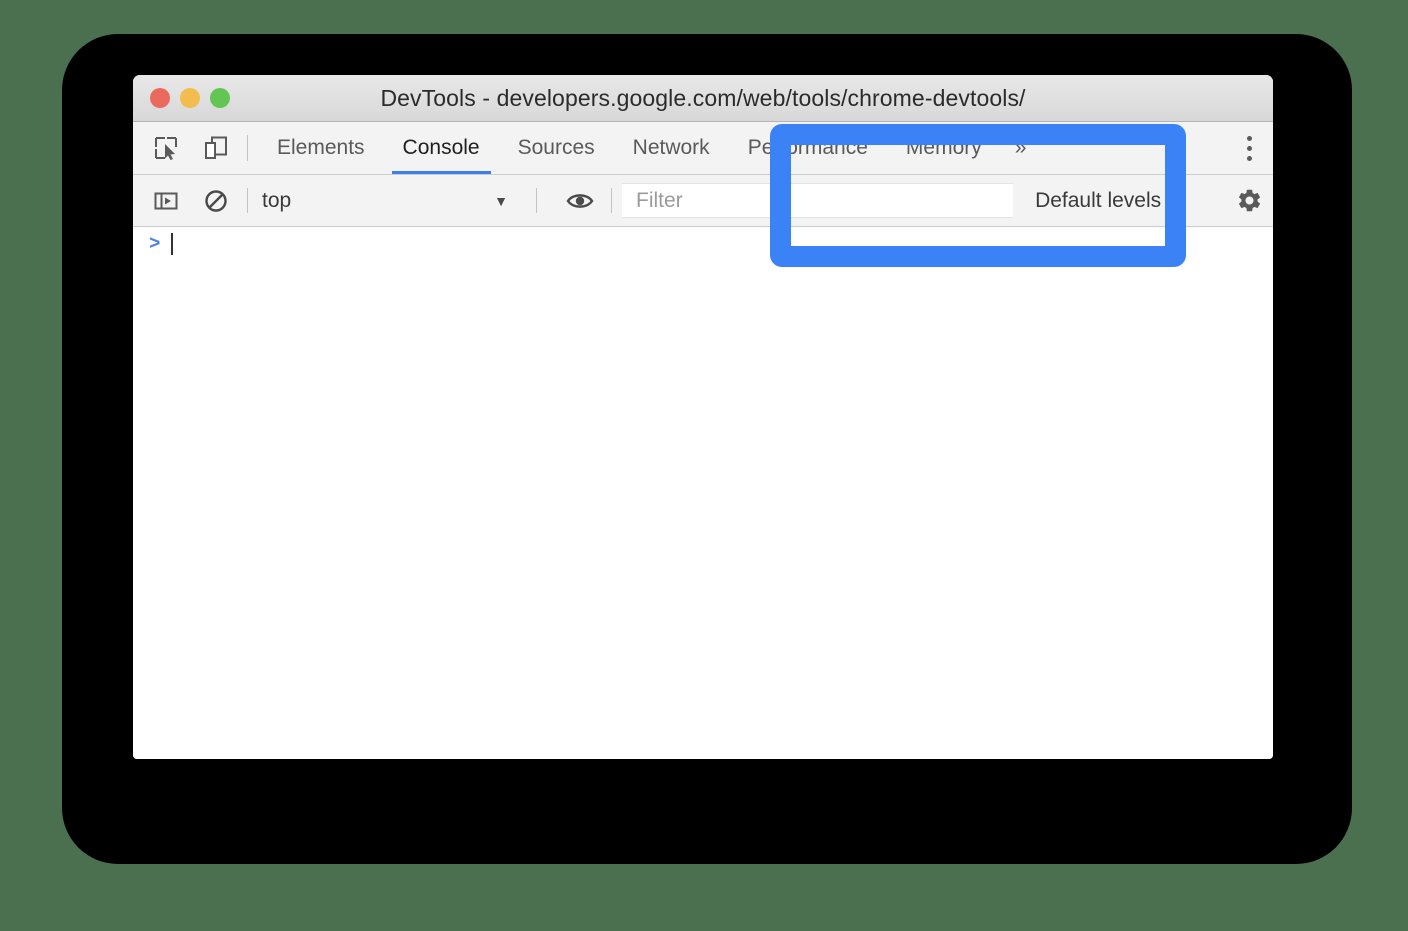 The width and height of the screenshot is (1408, 931). I want to click on log-level-label: Default levels, so click(1098, 200).